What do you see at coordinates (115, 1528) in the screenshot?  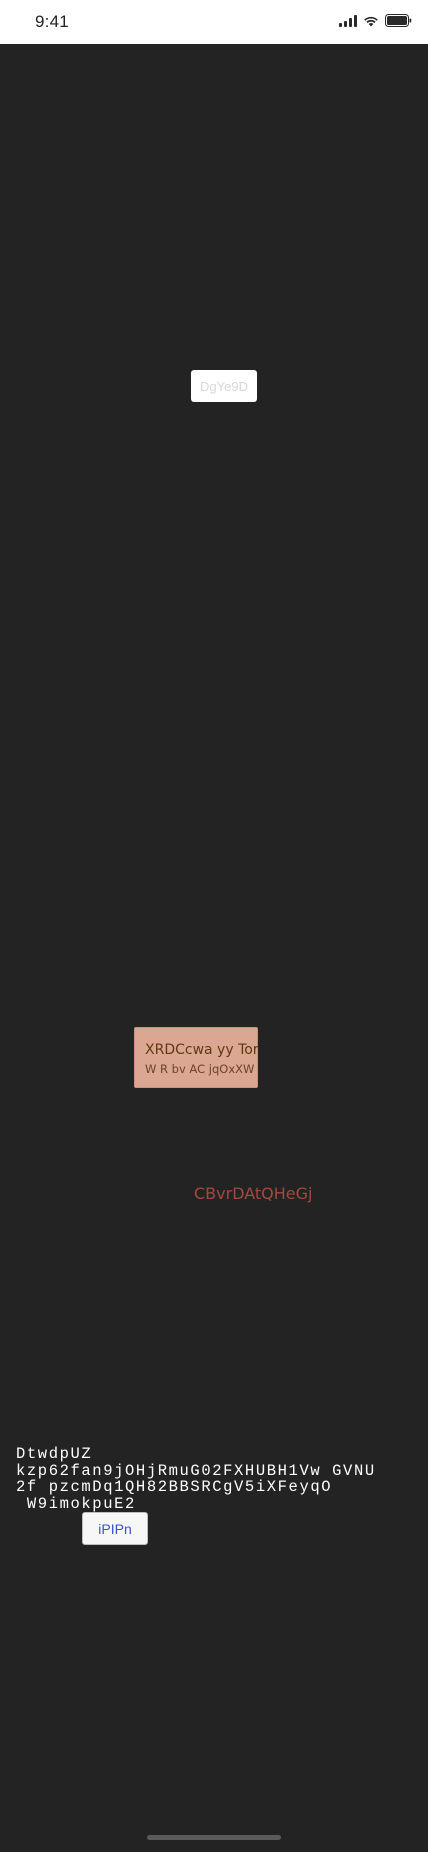 I see `ipipn-button: iPIPn` at bounding box center [115, 1528].